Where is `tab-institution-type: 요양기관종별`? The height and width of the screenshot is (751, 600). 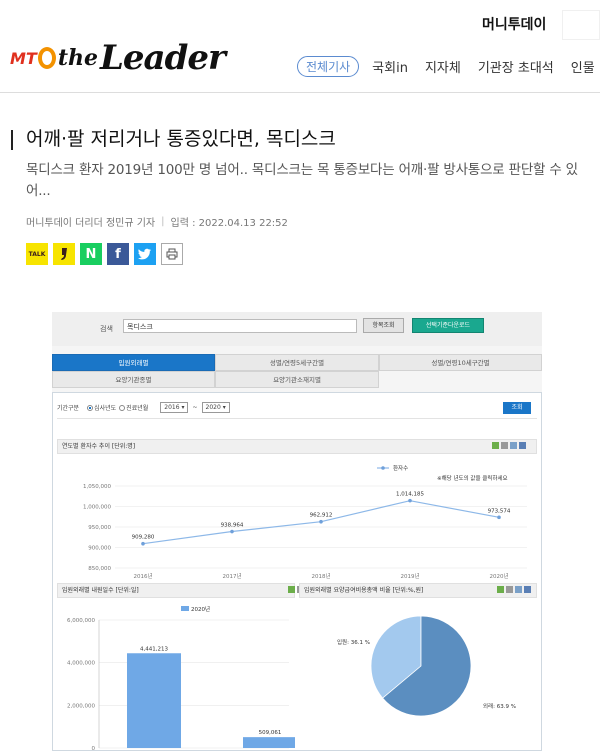 tab-institution-type: 요양기관종별 is located at coordinates (133, 379).